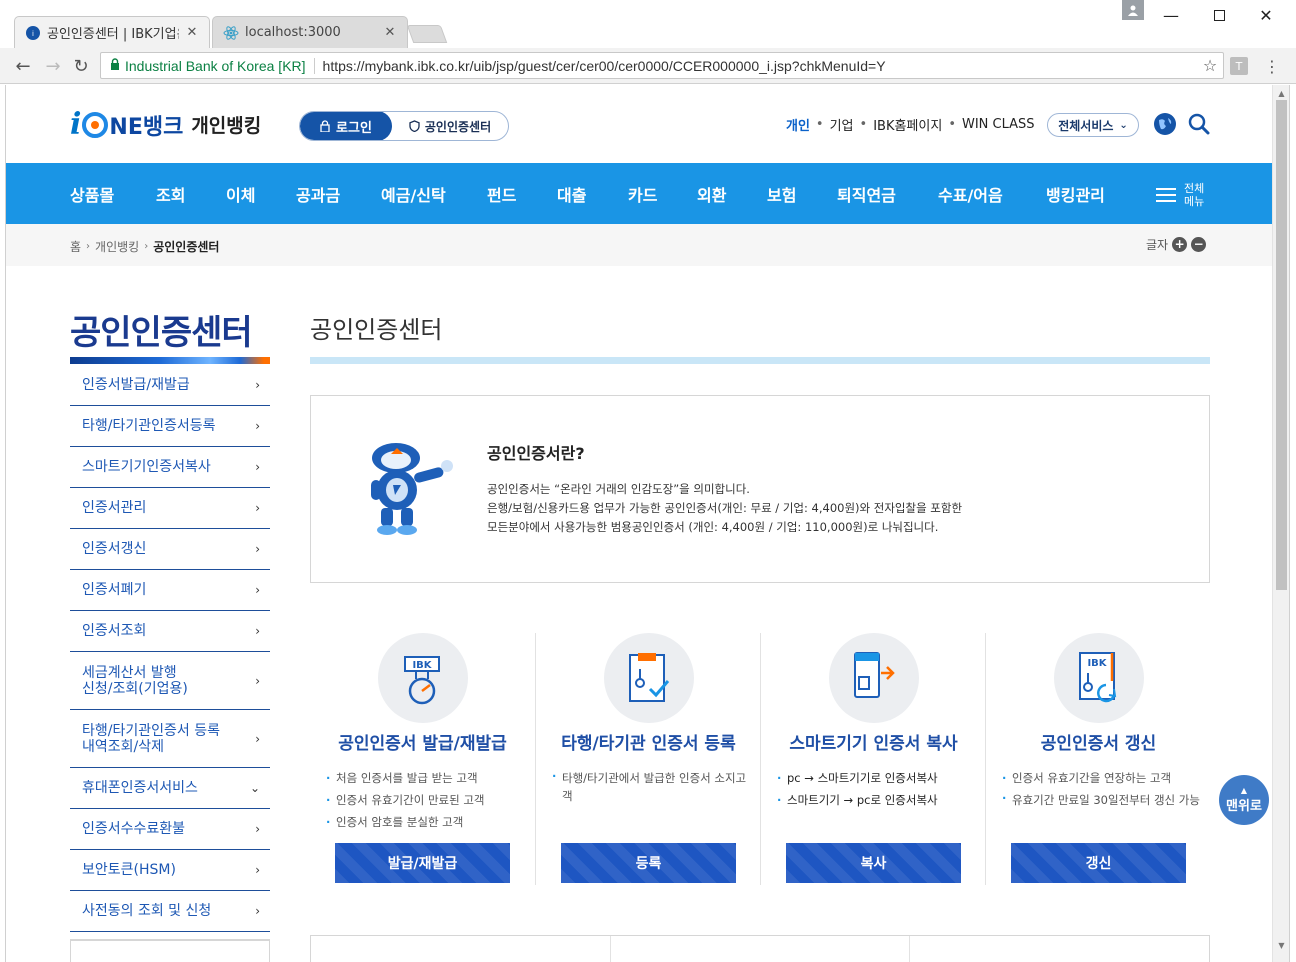 This screenshot has width=1296, height=962. I want to click on lnb-title: 공인인증센터, so click(161, 333).